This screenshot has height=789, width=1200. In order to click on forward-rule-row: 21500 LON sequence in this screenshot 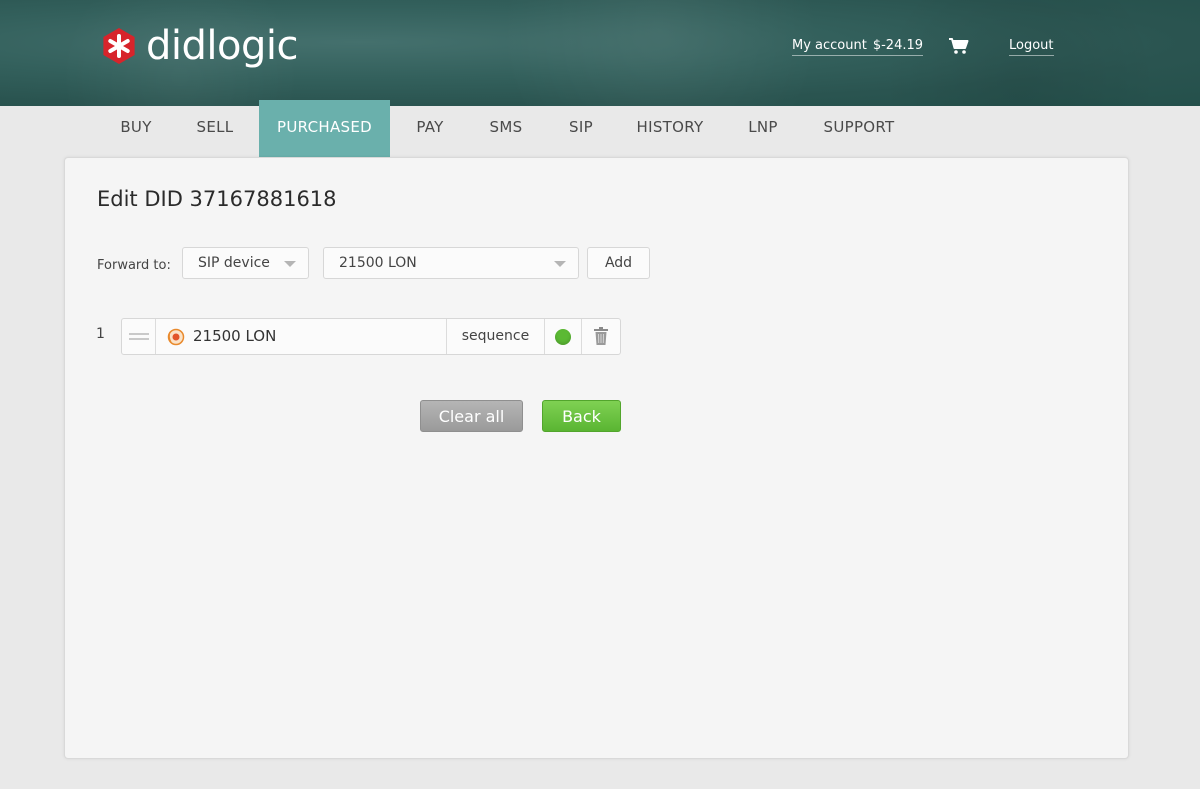, I will do `click(371, 336)`.